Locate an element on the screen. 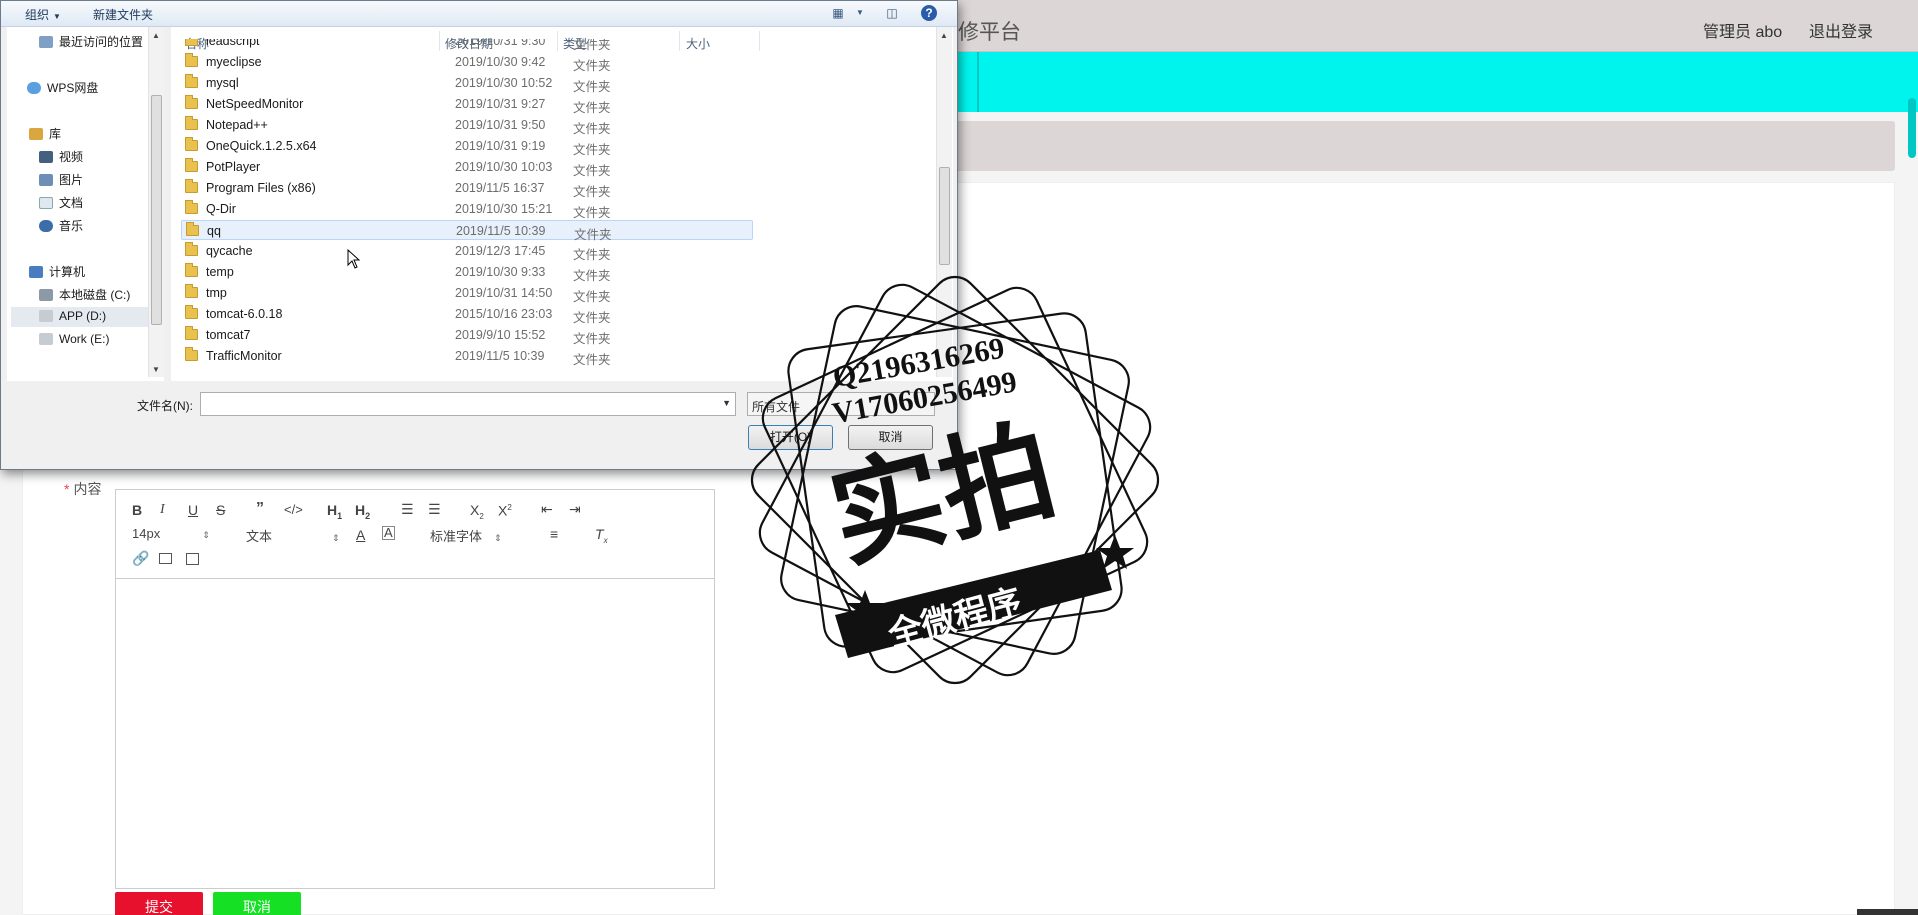  dialog-cancel-button: 取消 is located at coordinates (890, 437).